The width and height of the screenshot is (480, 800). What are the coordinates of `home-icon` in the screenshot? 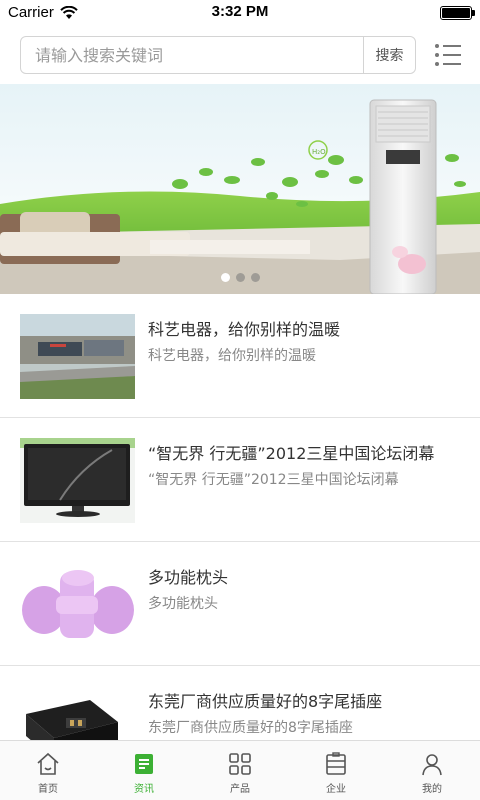 It's located at (48, 763).